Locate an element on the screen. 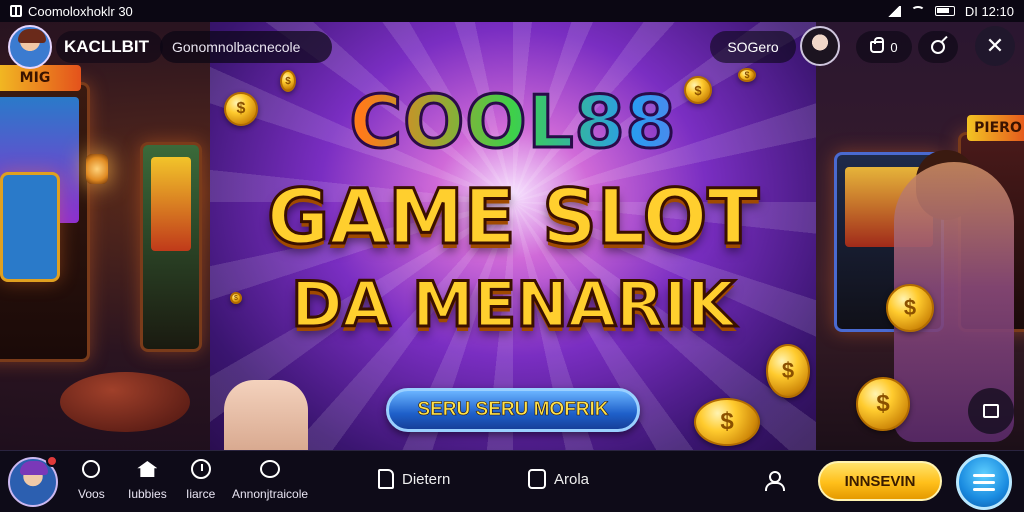  nav-item-history: Dietern is located at coordinates (414, 479).